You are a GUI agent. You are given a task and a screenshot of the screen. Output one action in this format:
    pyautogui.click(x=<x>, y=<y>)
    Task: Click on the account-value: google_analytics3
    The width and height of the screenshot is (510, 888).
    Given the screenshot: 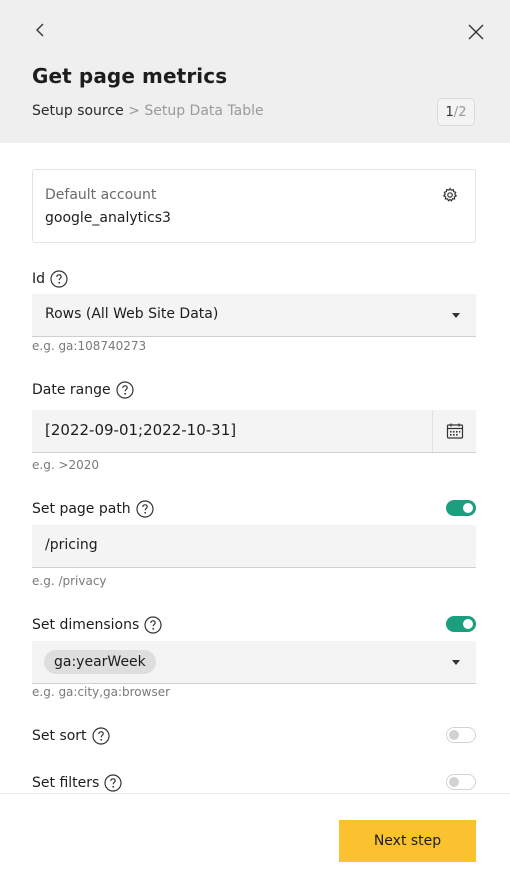 What is the action you would take?
    pyautogui.click(x=108, y=218)
    